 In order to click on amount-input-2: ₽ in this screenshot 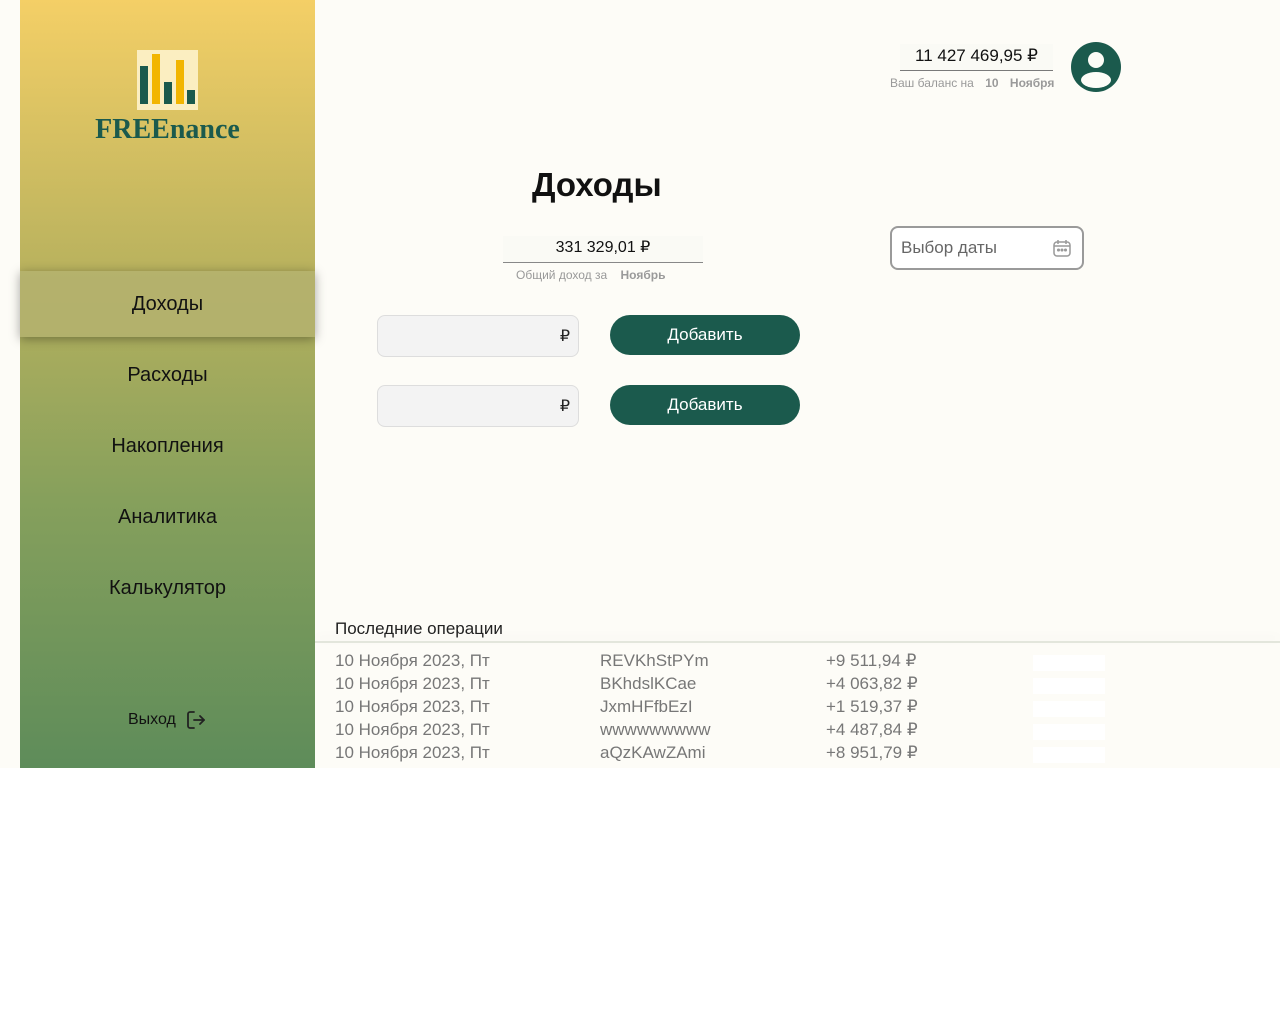, I will do `click(478, 406)`.